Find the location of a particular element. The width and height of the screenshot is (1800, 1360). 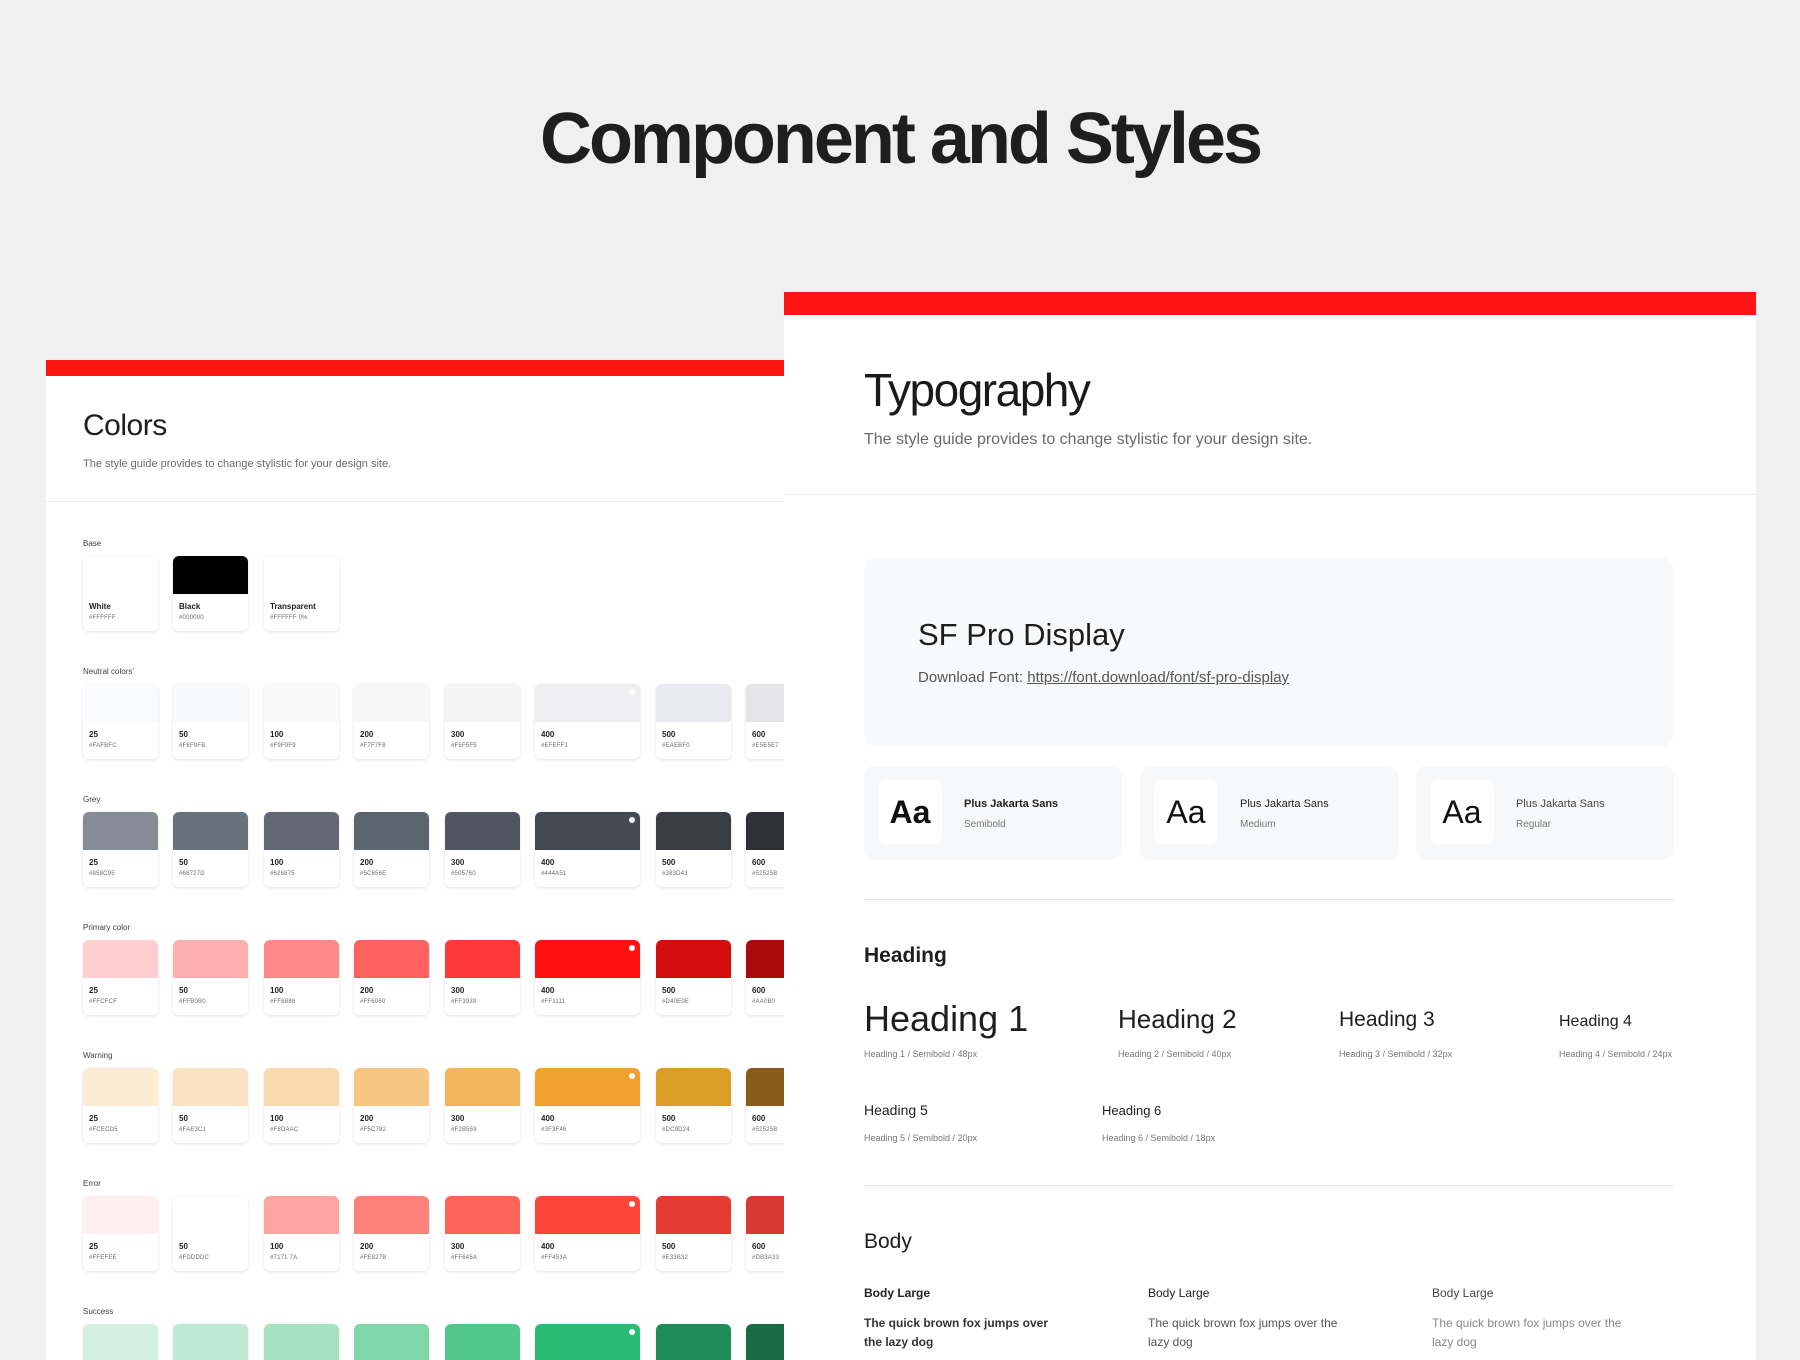

color-swatch: 200 #FF6060 is located at coordinates (391, 977).